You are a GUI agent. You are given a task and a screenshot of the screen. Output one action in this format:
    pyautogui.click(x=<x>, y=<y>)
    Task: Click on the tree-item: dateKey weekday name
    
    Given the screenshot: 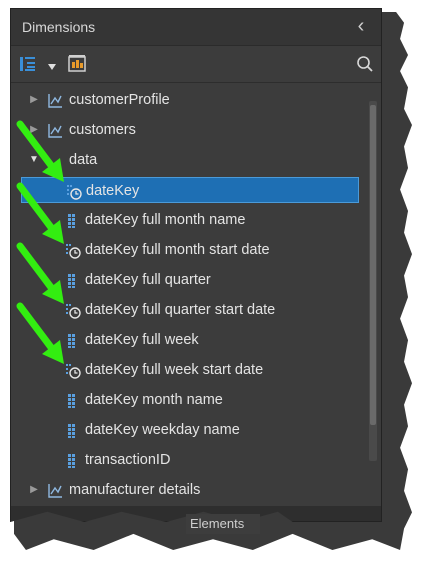 What is the action you would take?
    pyautogui.click(x=190, y=430)
    